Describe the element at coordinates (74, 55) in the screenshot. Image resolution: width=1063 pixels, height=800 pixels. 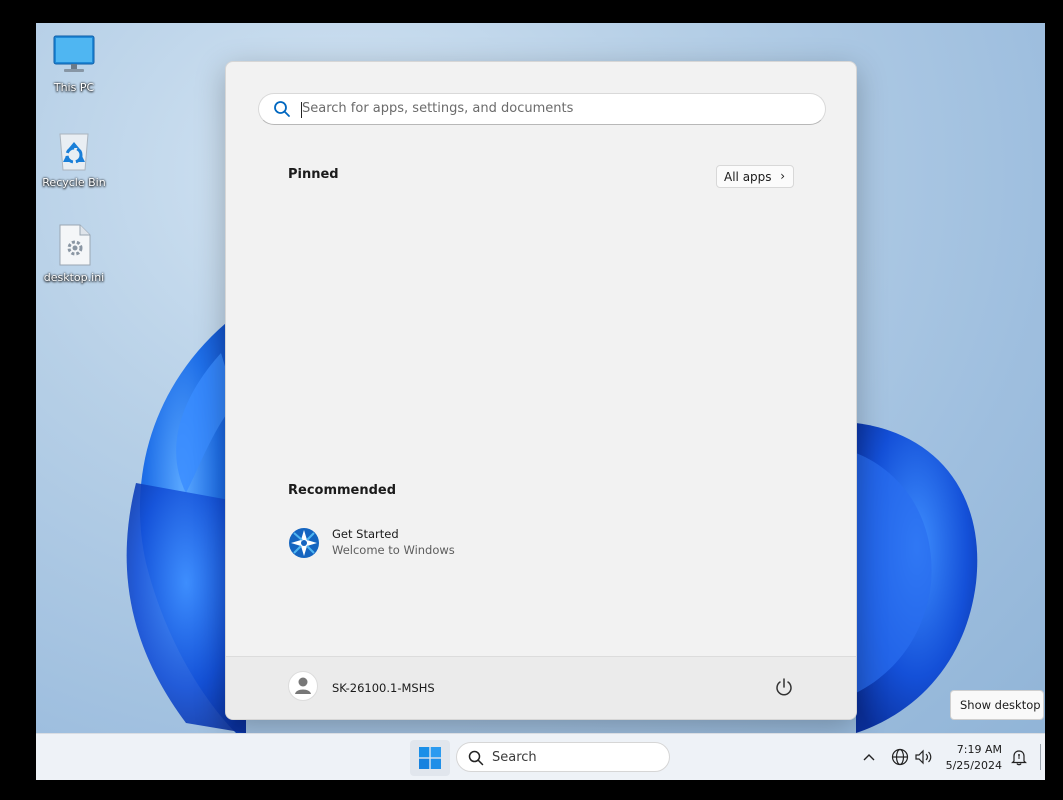
I see `monitor-icon` at that location.